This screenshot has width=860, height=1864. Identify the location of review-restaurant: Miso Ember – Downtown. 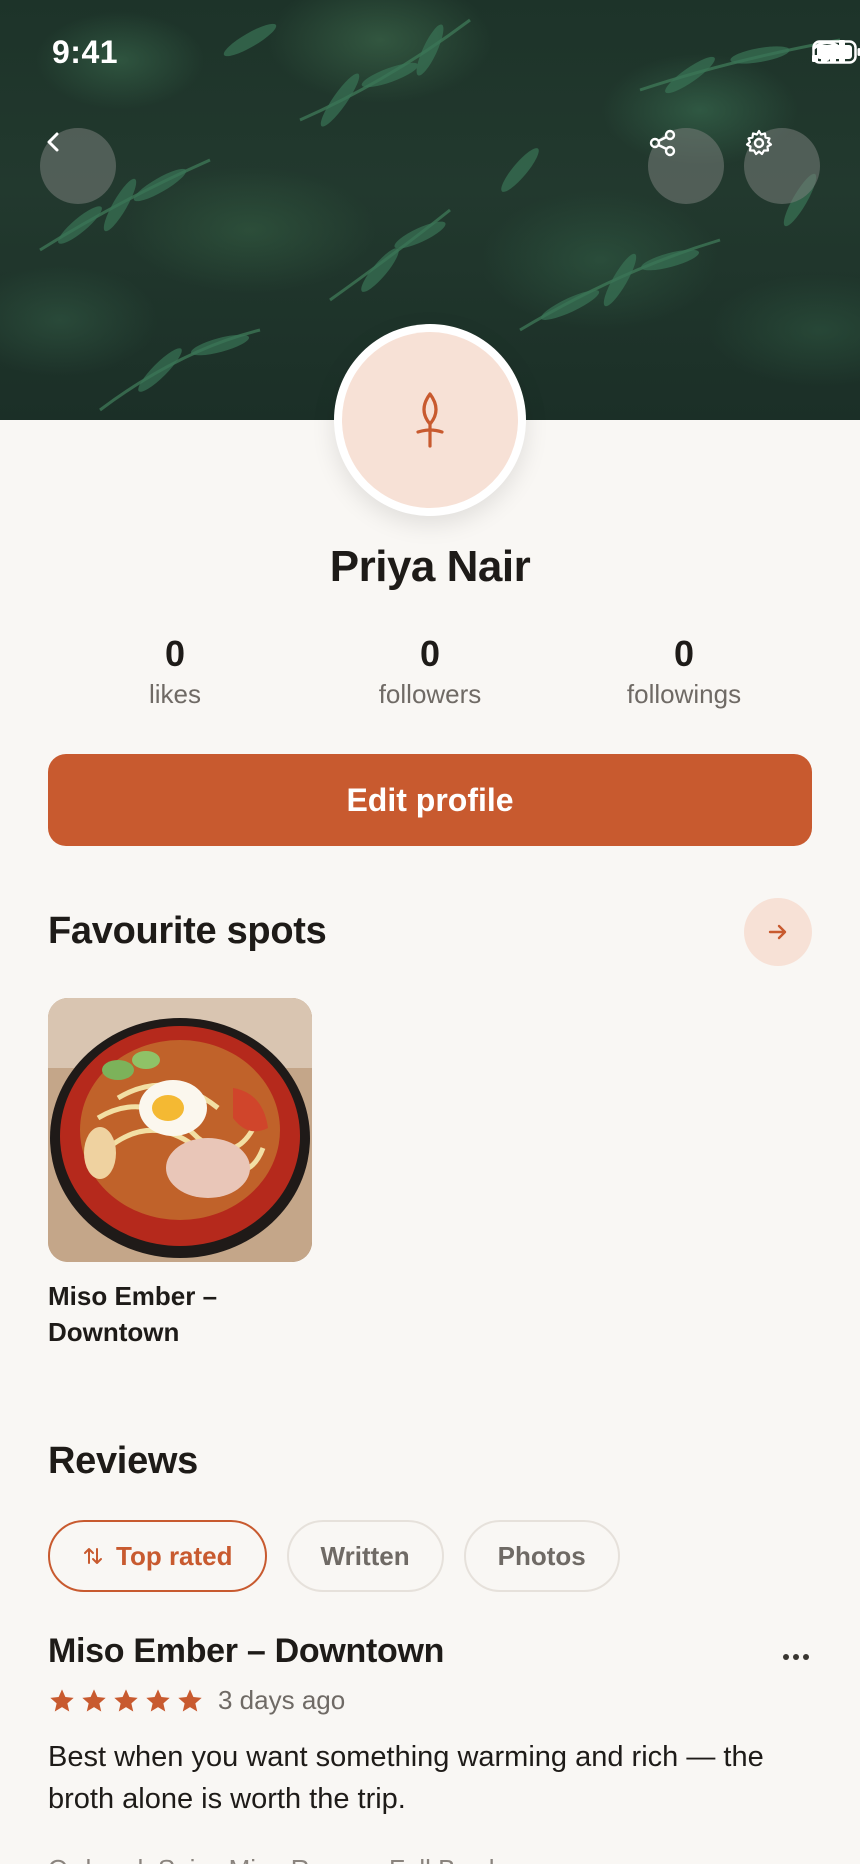
(246, 1651).